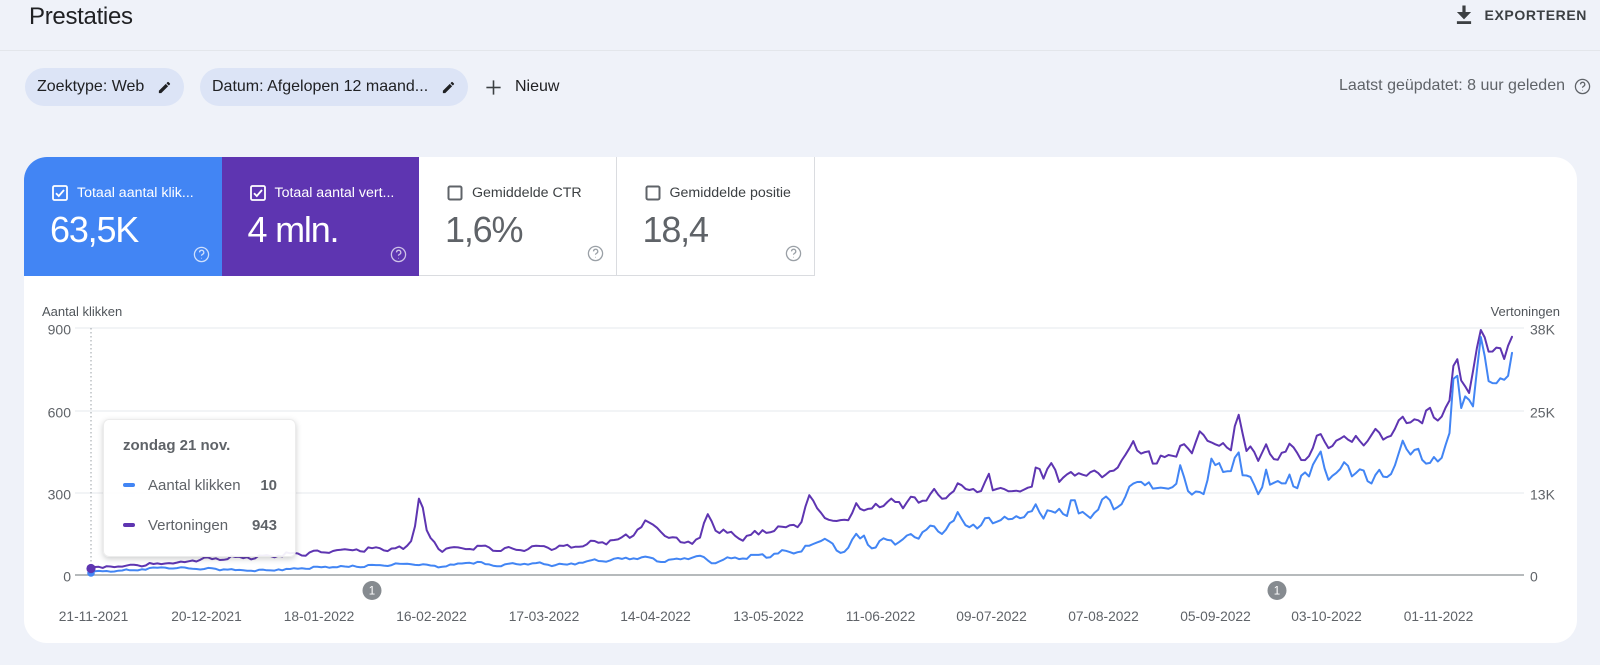 This screenshot has height=665, width=1600. What do you see at coordinates (60, 413) in the screenshot?
I see `svg-text: 600` at bounding box center [60, 413].